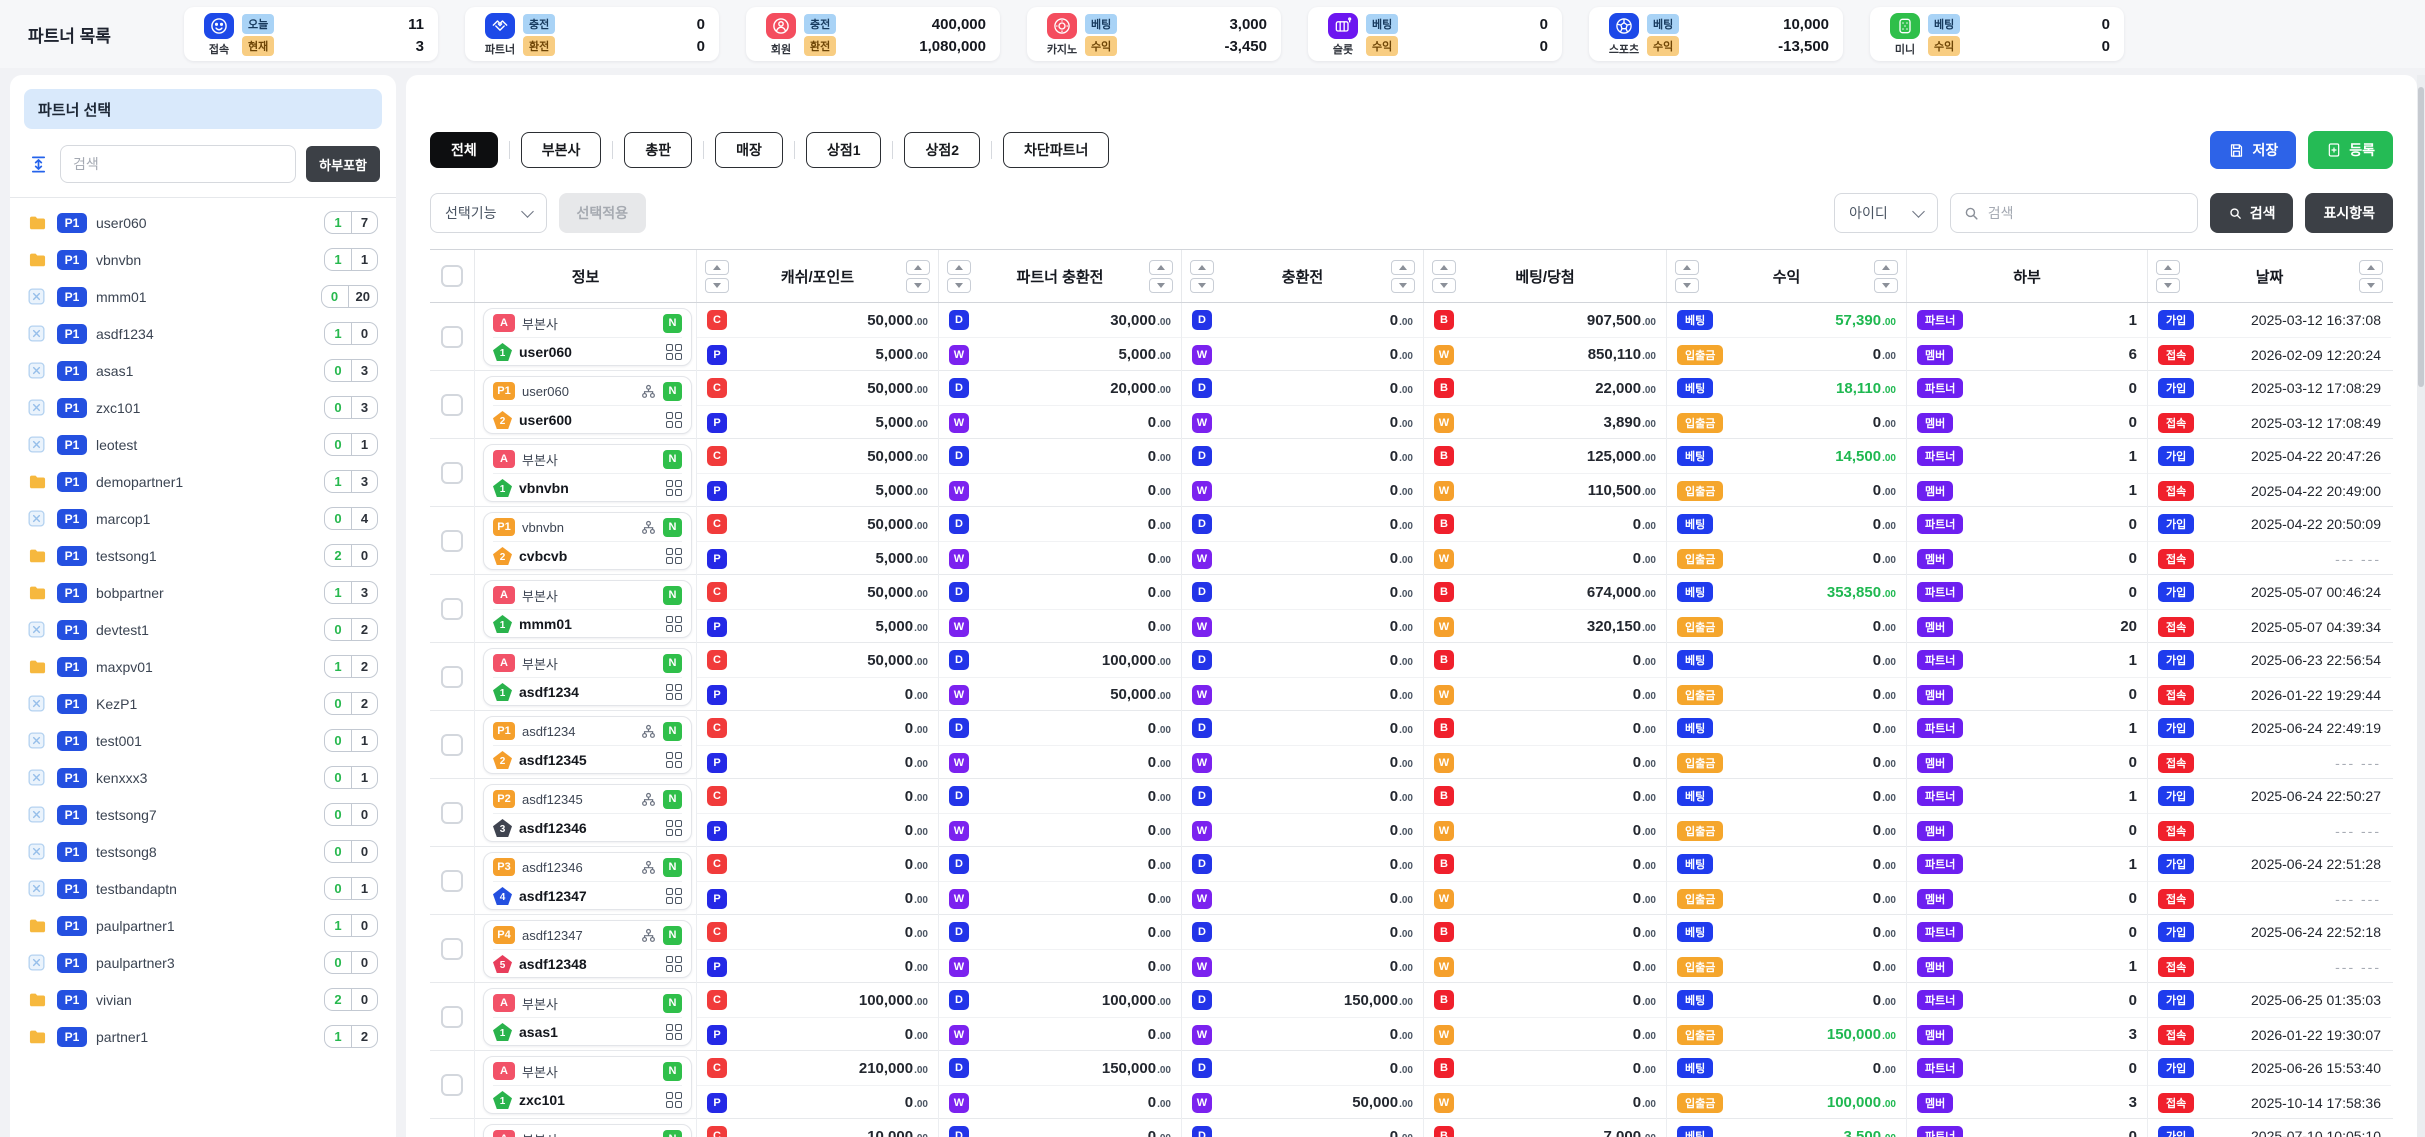  Describe the element at coordinates (203, 629) in the screenshot. I see `sidebar-partner-item: P1 devtest1 02` at that location.